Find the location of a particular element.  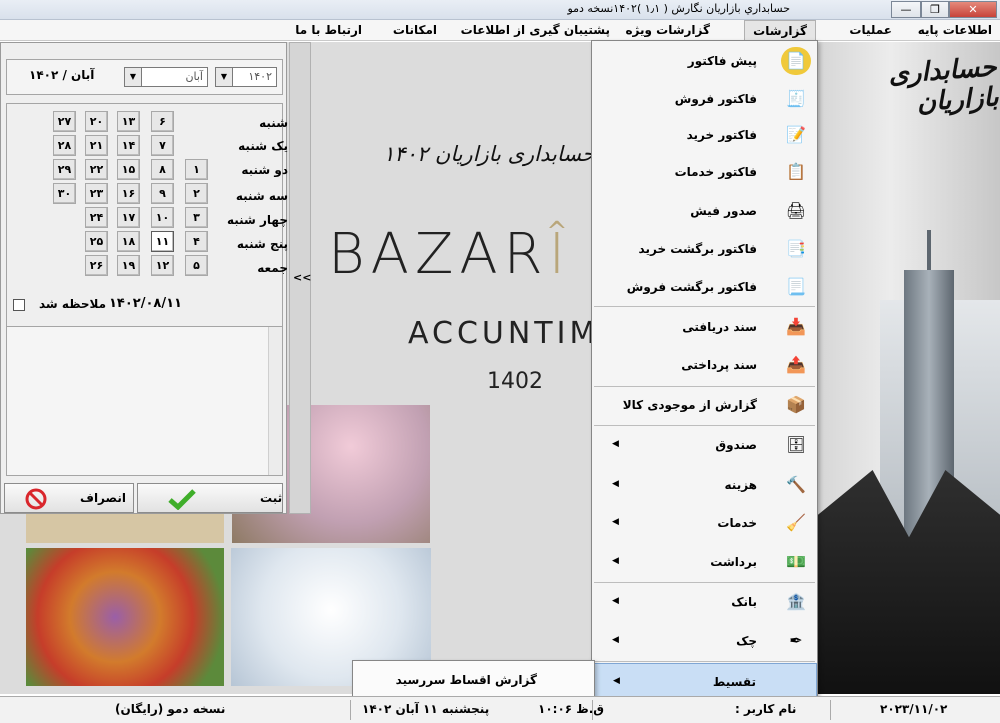

menu-backup: پشتیبان گیری از اطلاعات is located at coordinates (535, 30).